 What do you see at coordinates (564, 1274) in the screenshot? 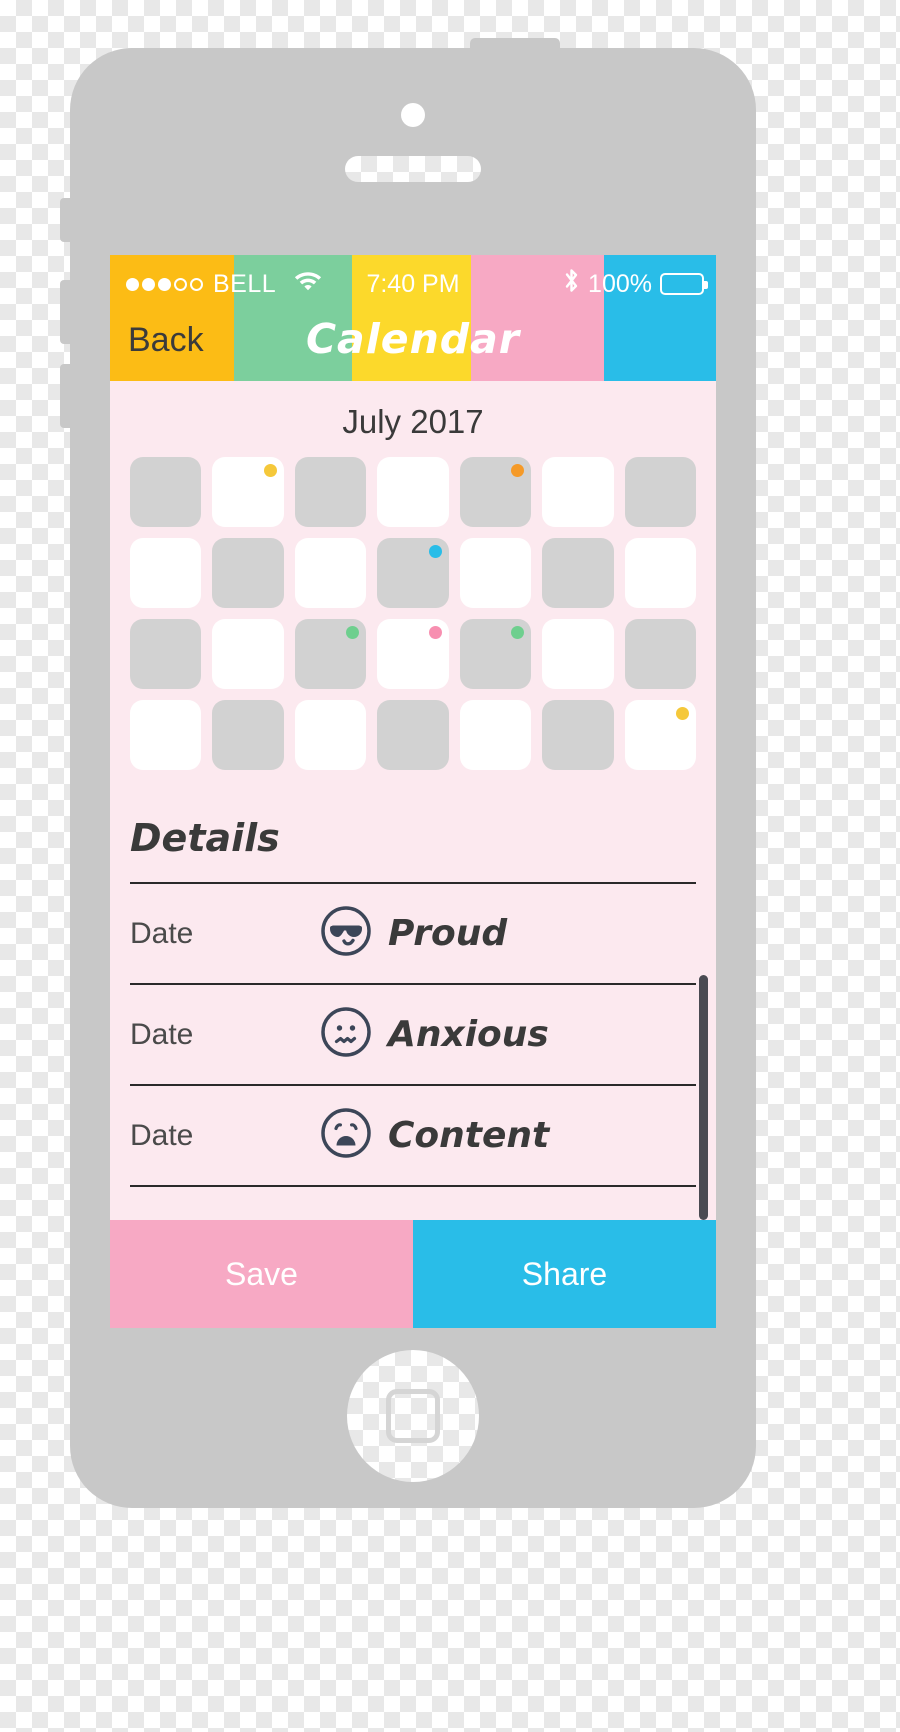
I see `share-button: Share` at bounding box center [564, 1274].